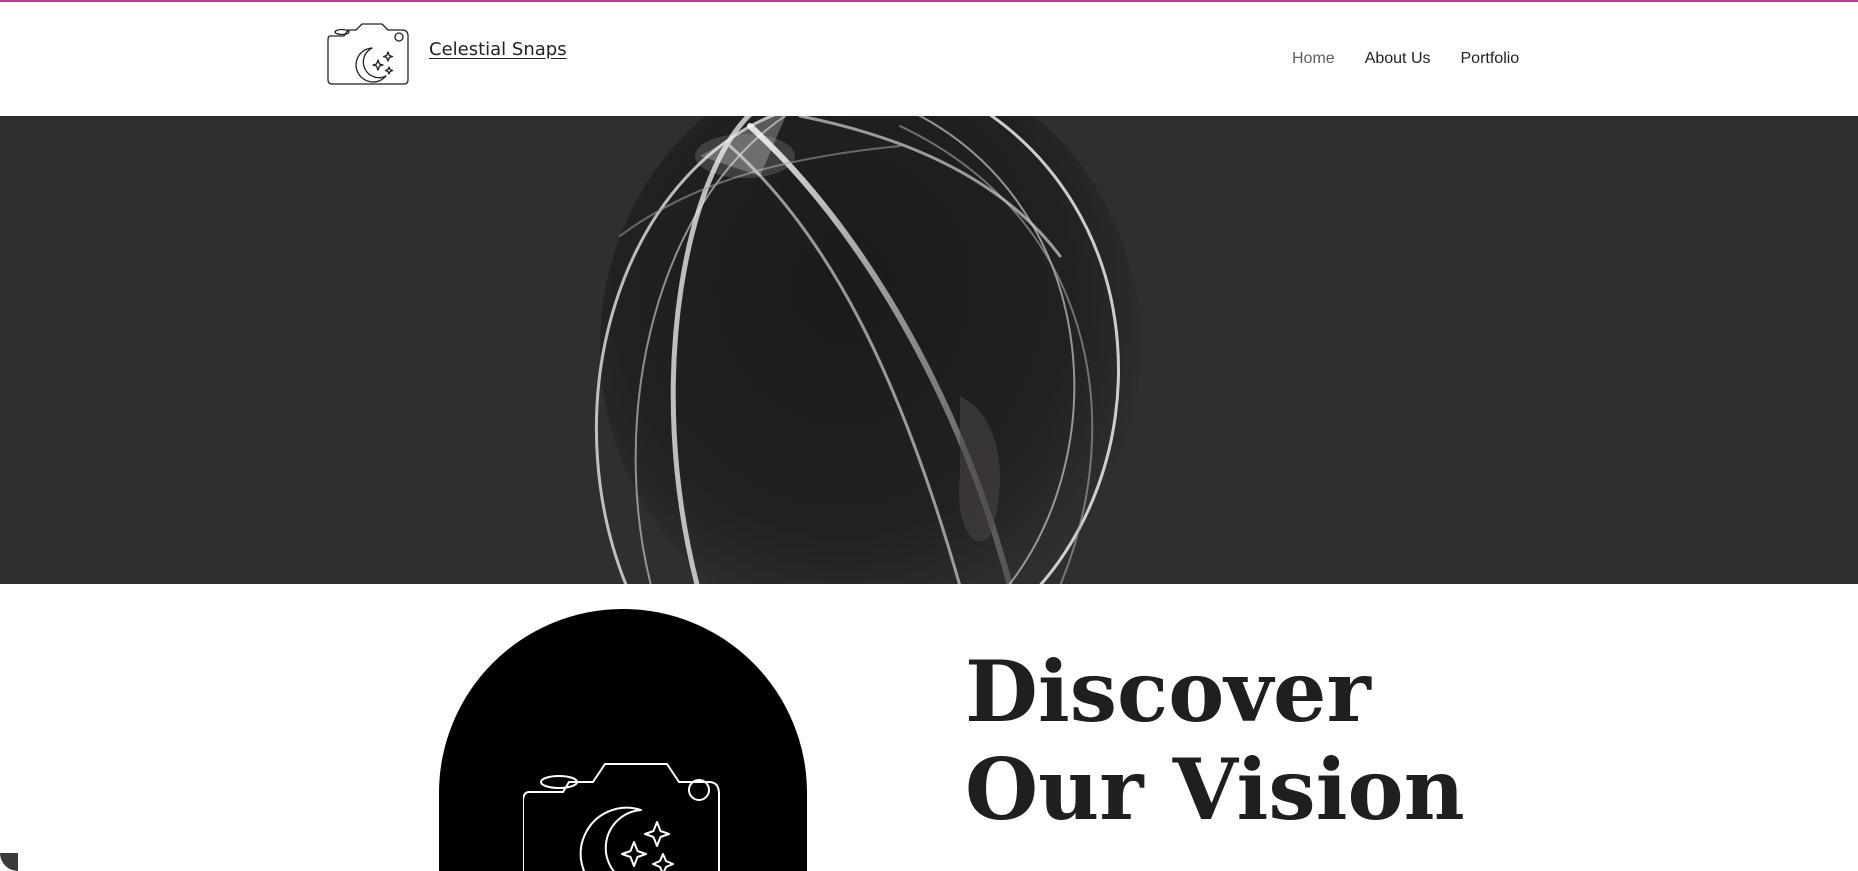  I want to click on brand-name-link: Celestial Snaps, so click(498, 49).